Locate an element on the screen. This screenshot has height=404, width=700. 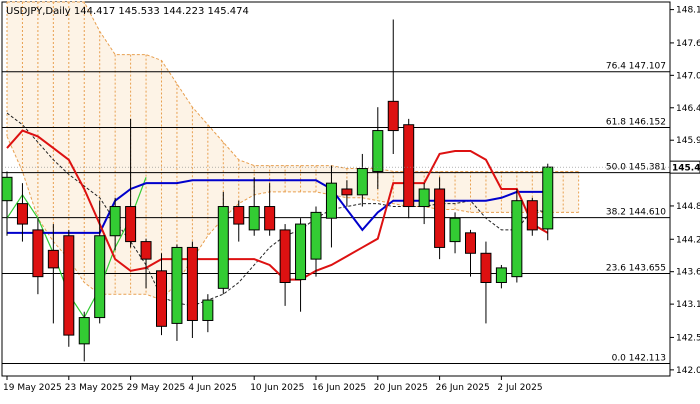
y-tick-label: 146.490 is located at coordinates (688, 109).